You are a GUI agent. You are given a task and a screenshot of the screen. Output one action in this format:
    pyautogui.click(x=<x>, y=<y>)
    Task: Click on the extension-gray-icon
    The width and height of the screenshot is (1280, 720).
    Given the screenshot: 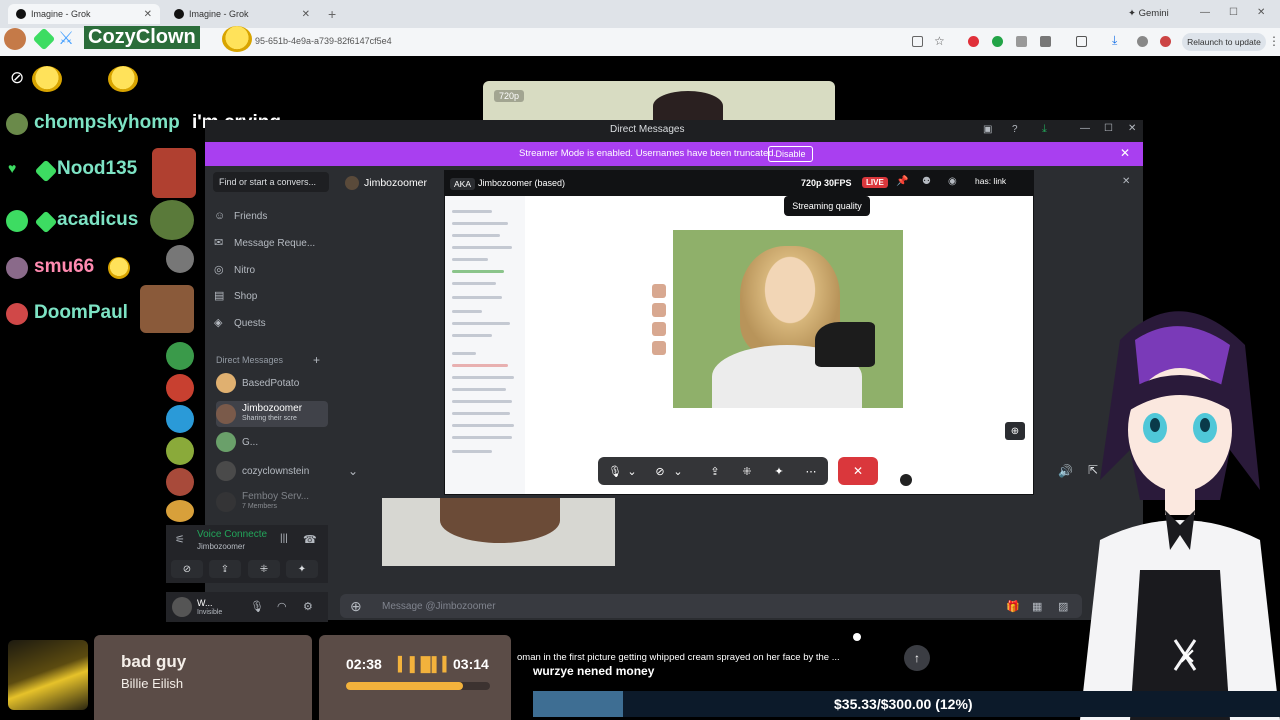 What is the action you would take?
    pyautogui.click(x=1021, y=41)
    